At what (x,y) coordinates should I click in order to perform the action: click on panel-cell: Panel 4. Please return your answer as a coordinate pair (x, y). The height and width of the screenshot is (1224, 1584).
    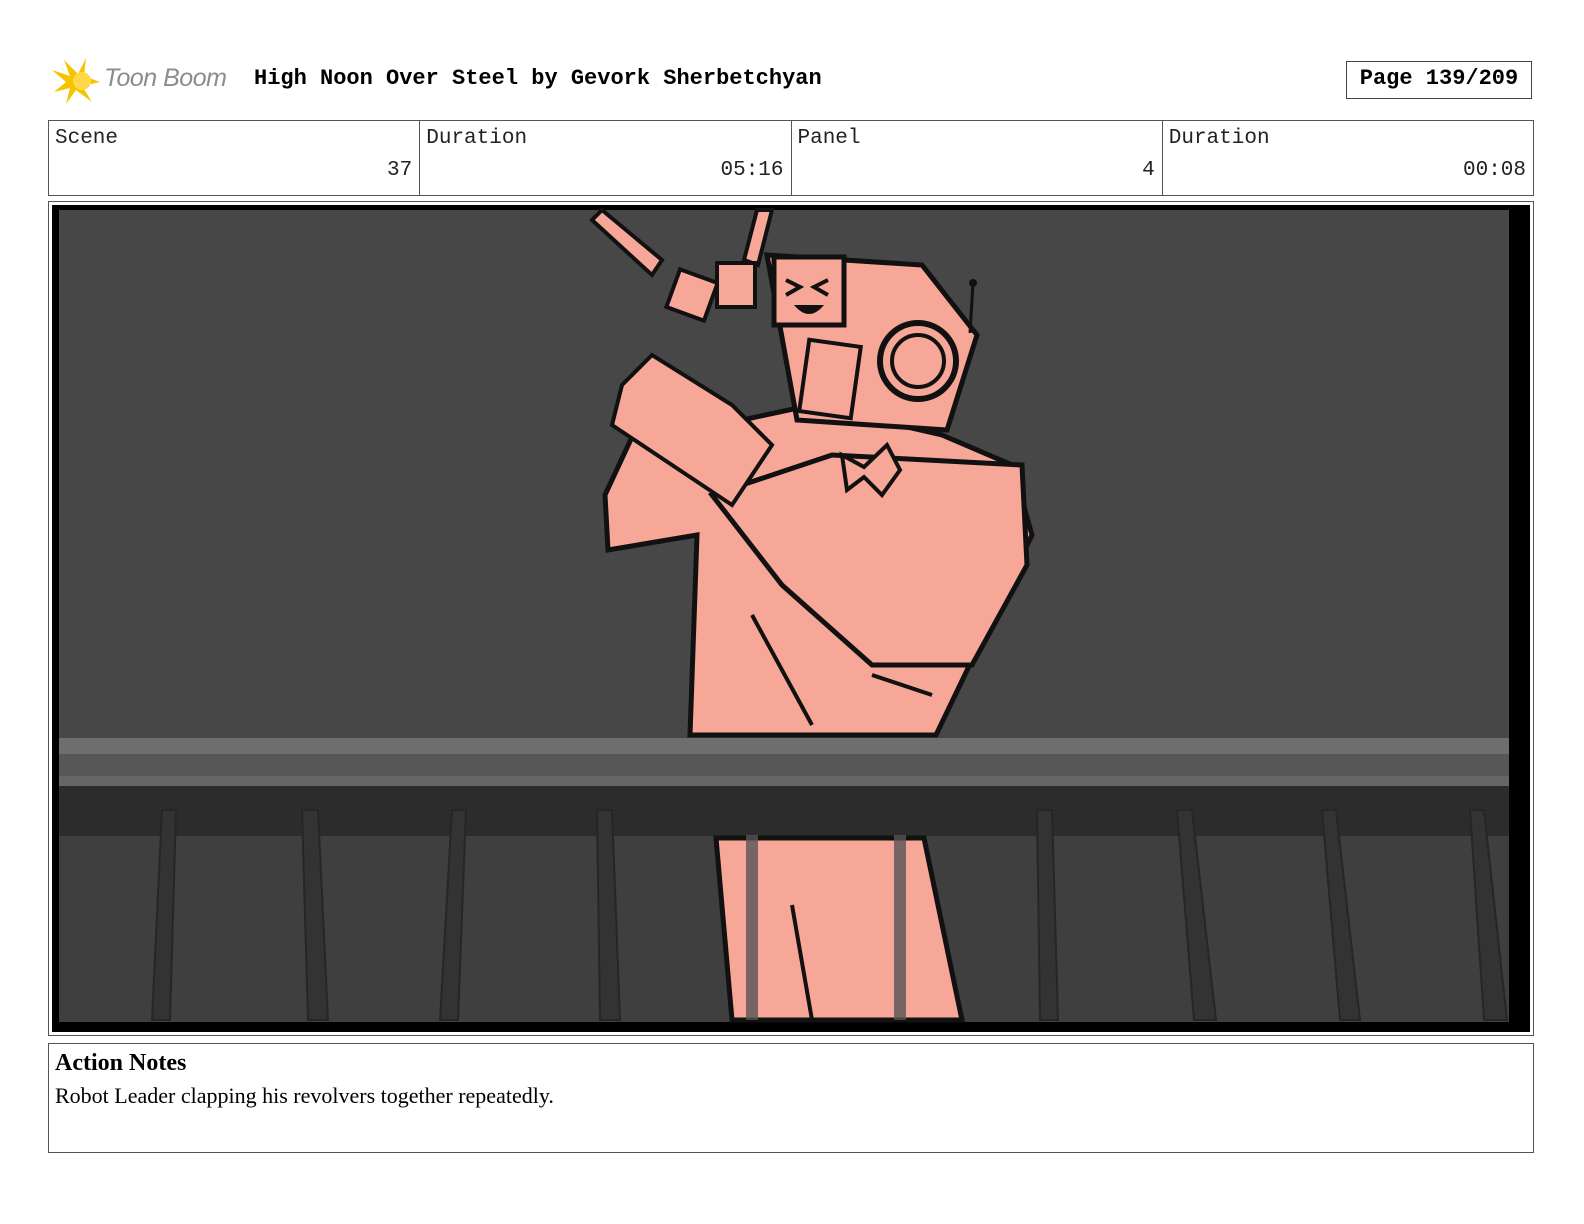
    Looking at the image, I should click on (977, 158).